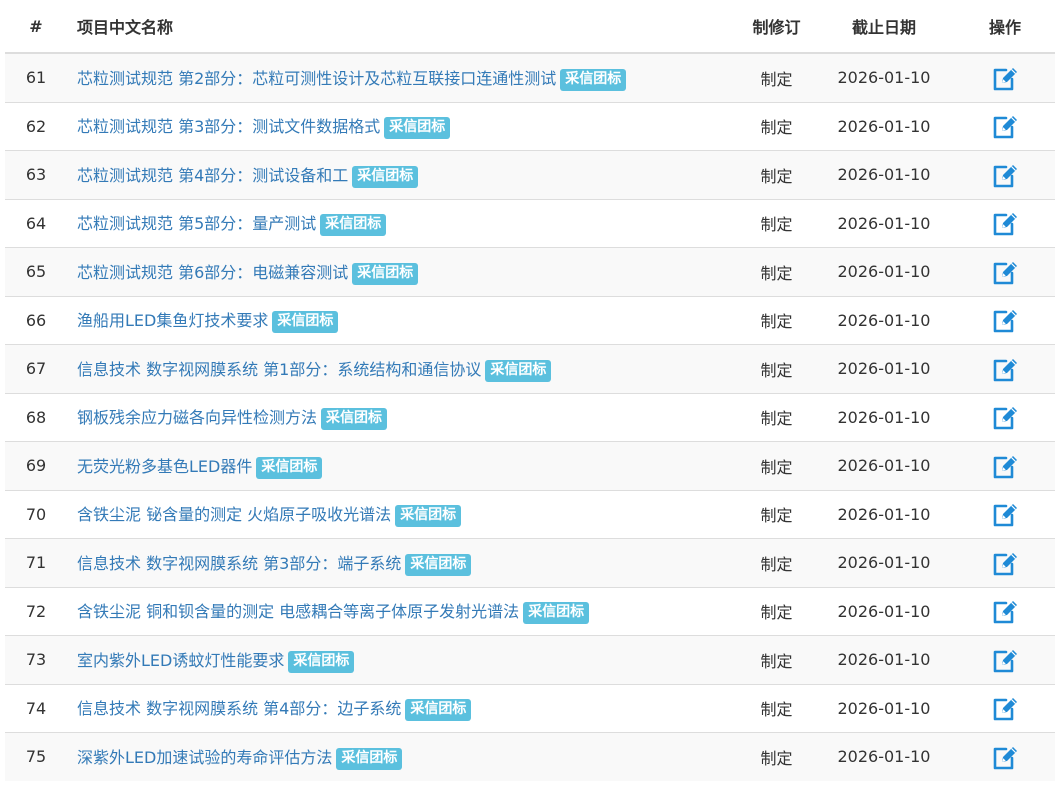 This screenshot has height=786, width=1055. What do you see at coordinates (234, 514) in the screenshot?
I see `project-name-link: 含铁尘泥 铋含量的测定 火焰原子吸收光谱法` at bounding box center [234, 514].